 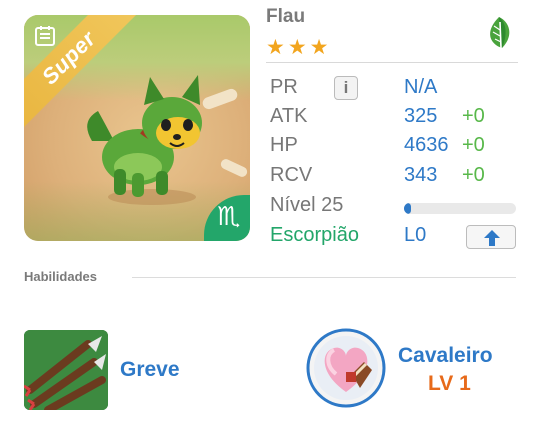 What do you see at coordinates (460, 208) in the screenshot?
I see `level-progress-bar` at bounding box center [460, 208].